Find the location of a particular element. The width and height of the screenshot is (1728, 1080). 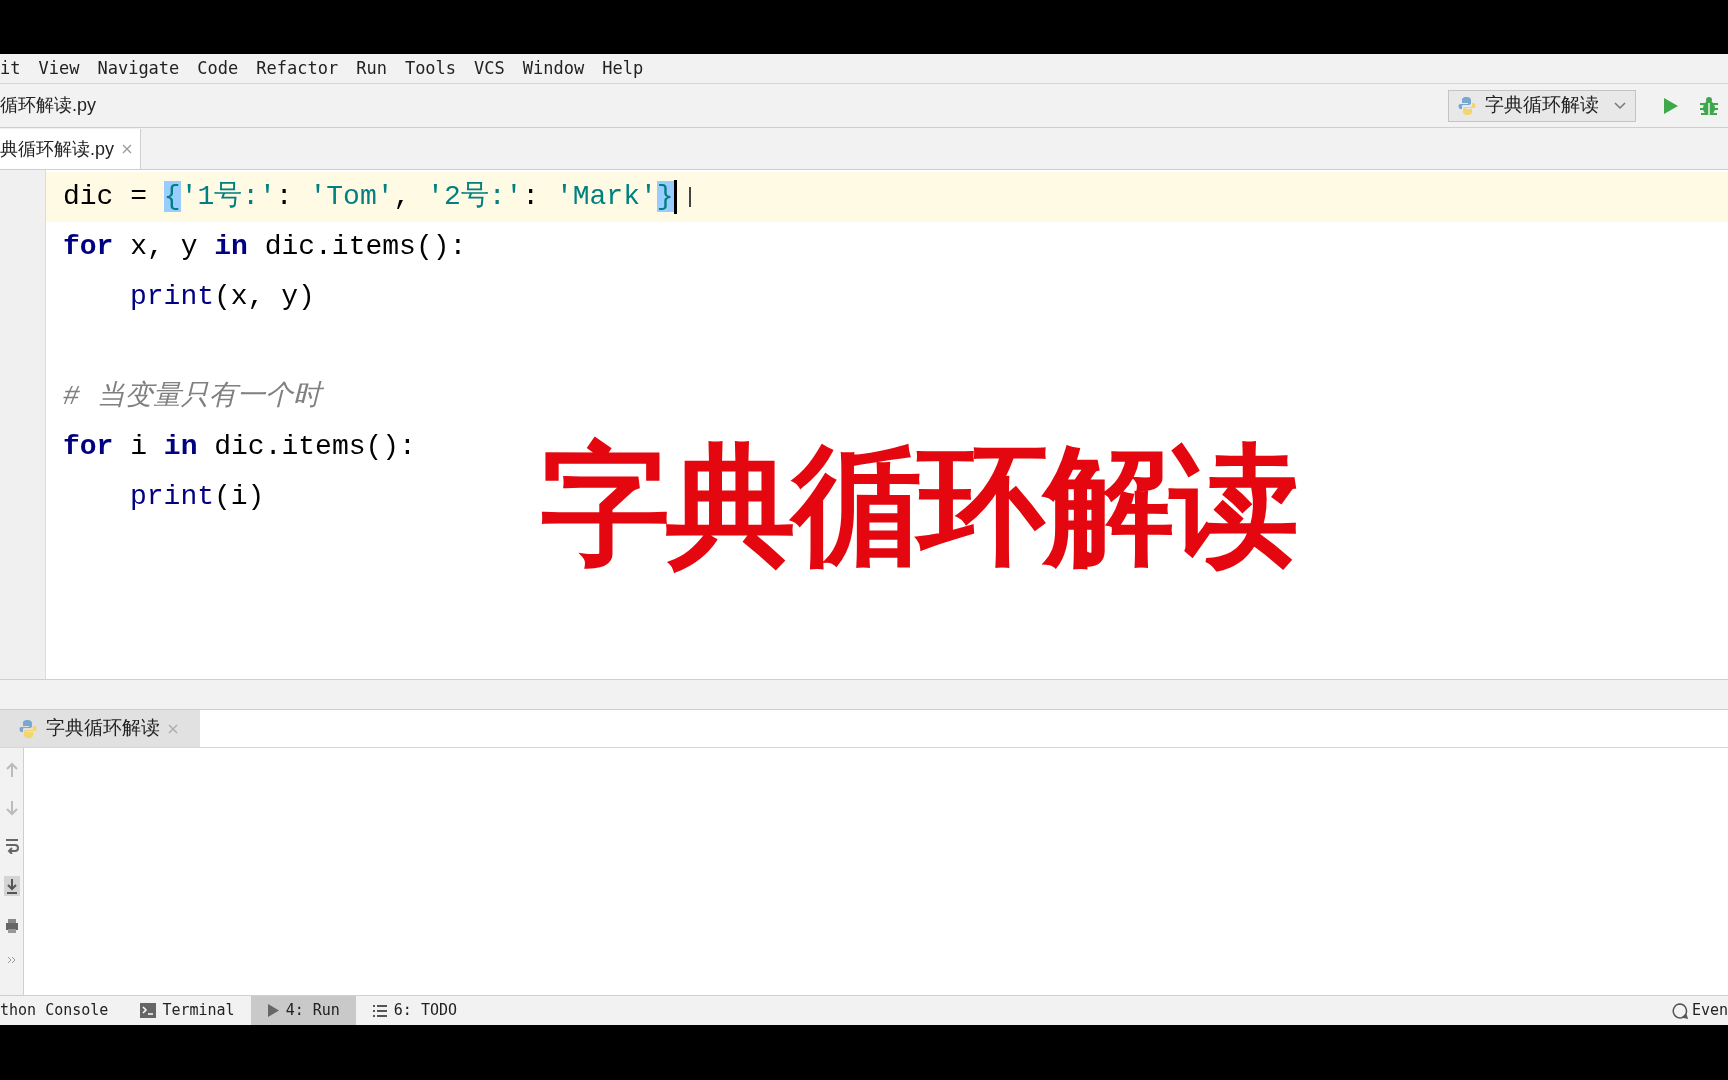

code-line: for x, y in dic.items(): is located at coordinates (265, 247).